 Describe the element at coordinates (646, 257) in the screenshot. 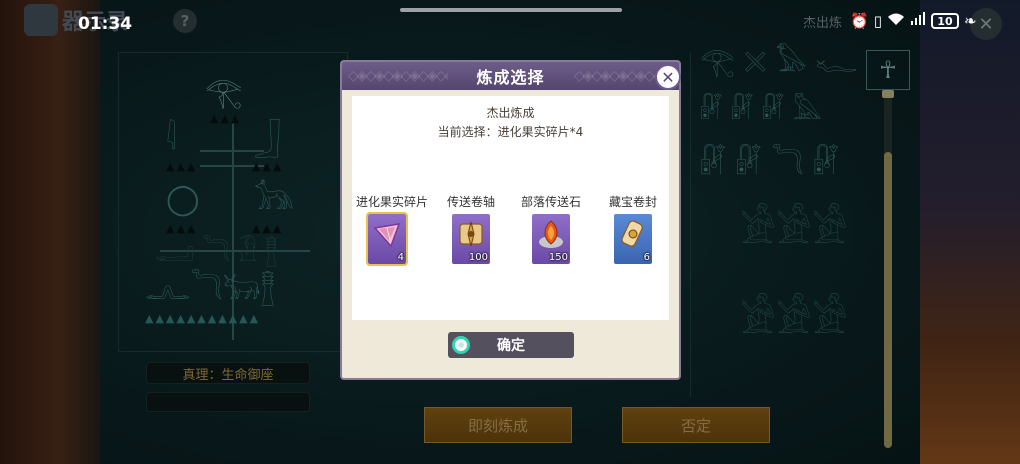

I see `item-count: 6` at that location.